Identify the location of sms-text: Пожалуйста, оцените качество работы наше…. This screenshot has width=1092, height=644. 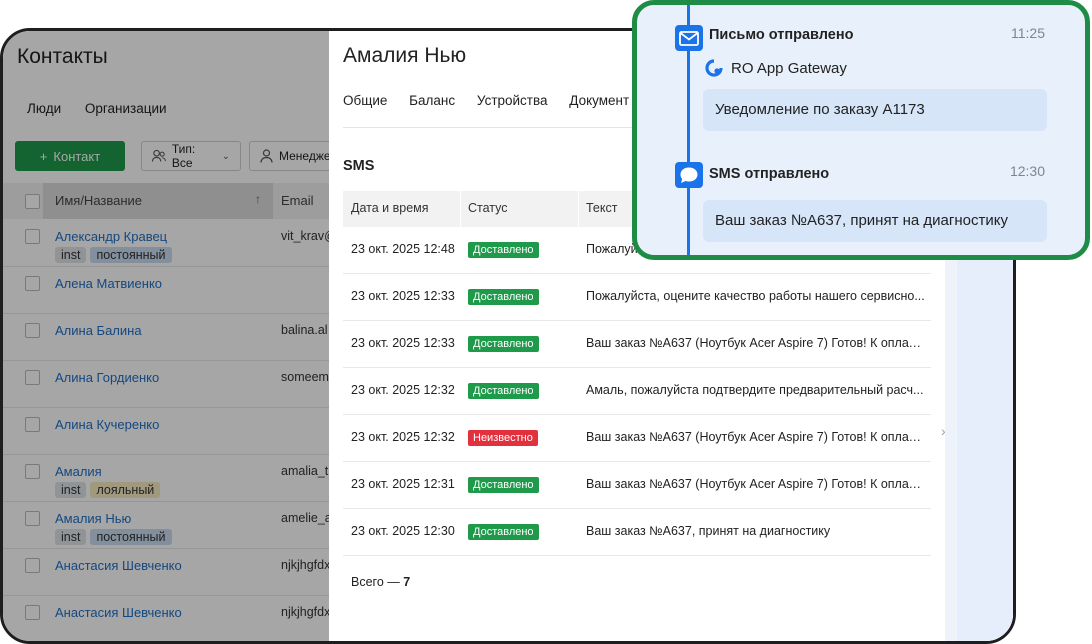
(755, 296).